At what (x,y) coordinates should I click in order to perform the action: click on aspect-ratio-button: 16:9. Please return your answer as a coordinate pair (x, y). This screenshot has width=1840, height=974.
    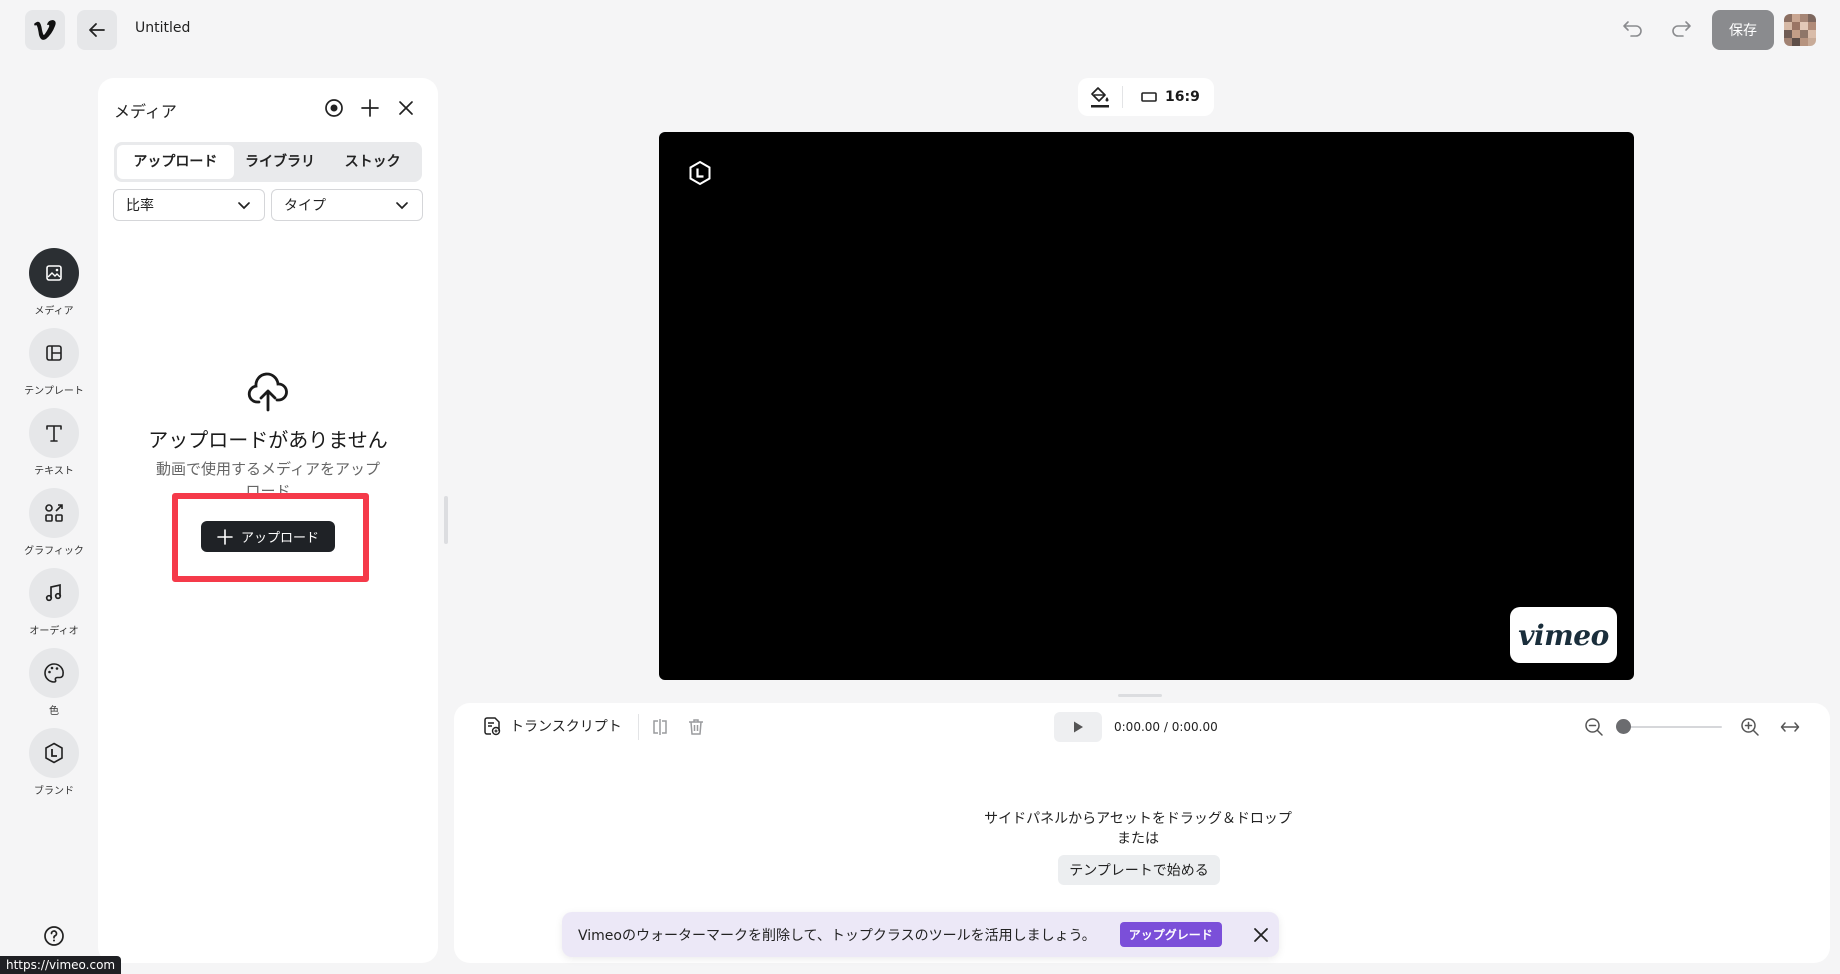
    Looking at the image, I should click on (1161, 97).